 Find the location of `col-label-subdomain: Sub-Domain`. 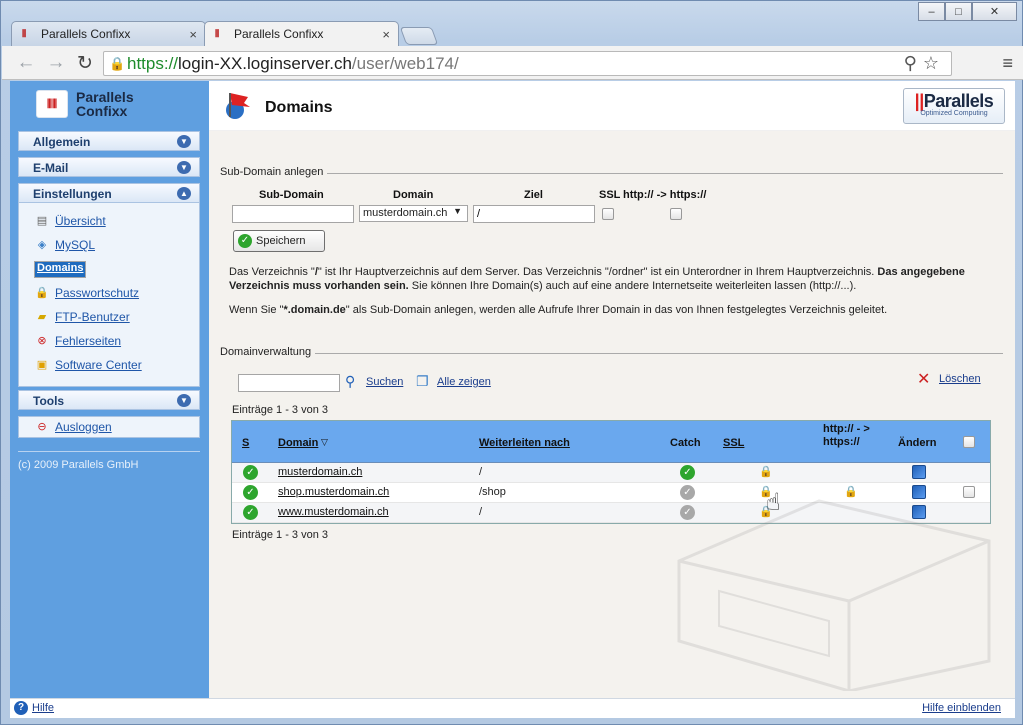

col-label-subdomain: Sub-Domain is located at coordinates (291, 195).